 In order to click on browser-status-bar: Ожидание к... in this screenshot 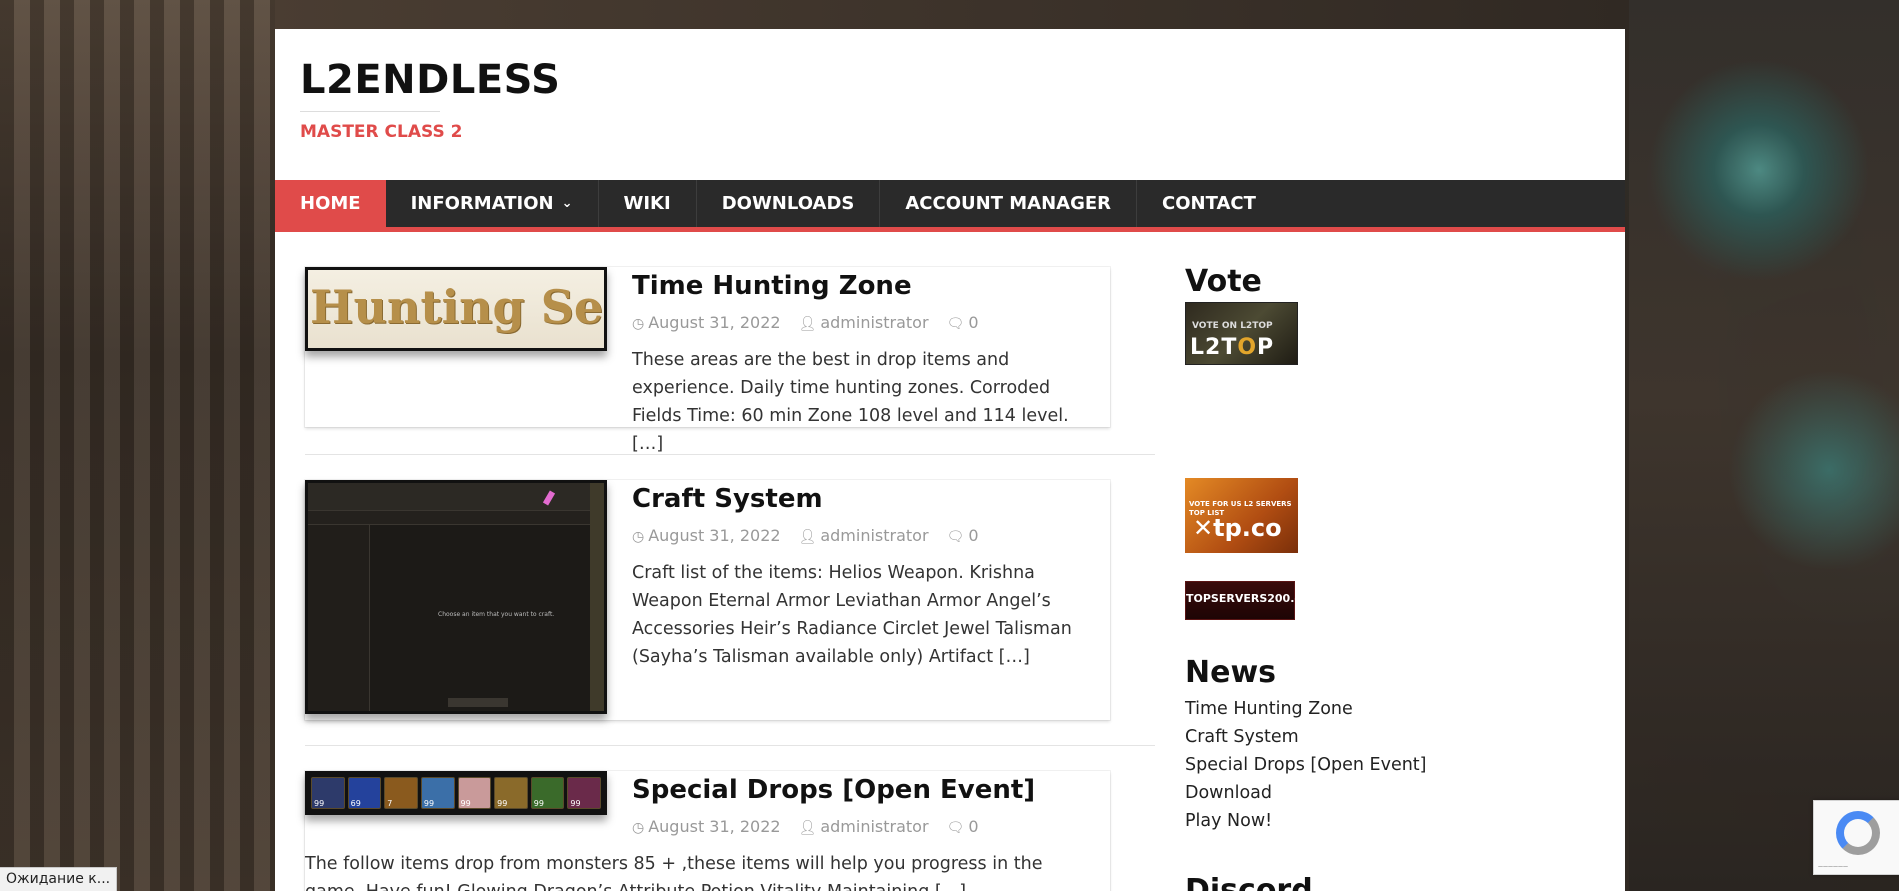, I will do `click(59, 879)`.